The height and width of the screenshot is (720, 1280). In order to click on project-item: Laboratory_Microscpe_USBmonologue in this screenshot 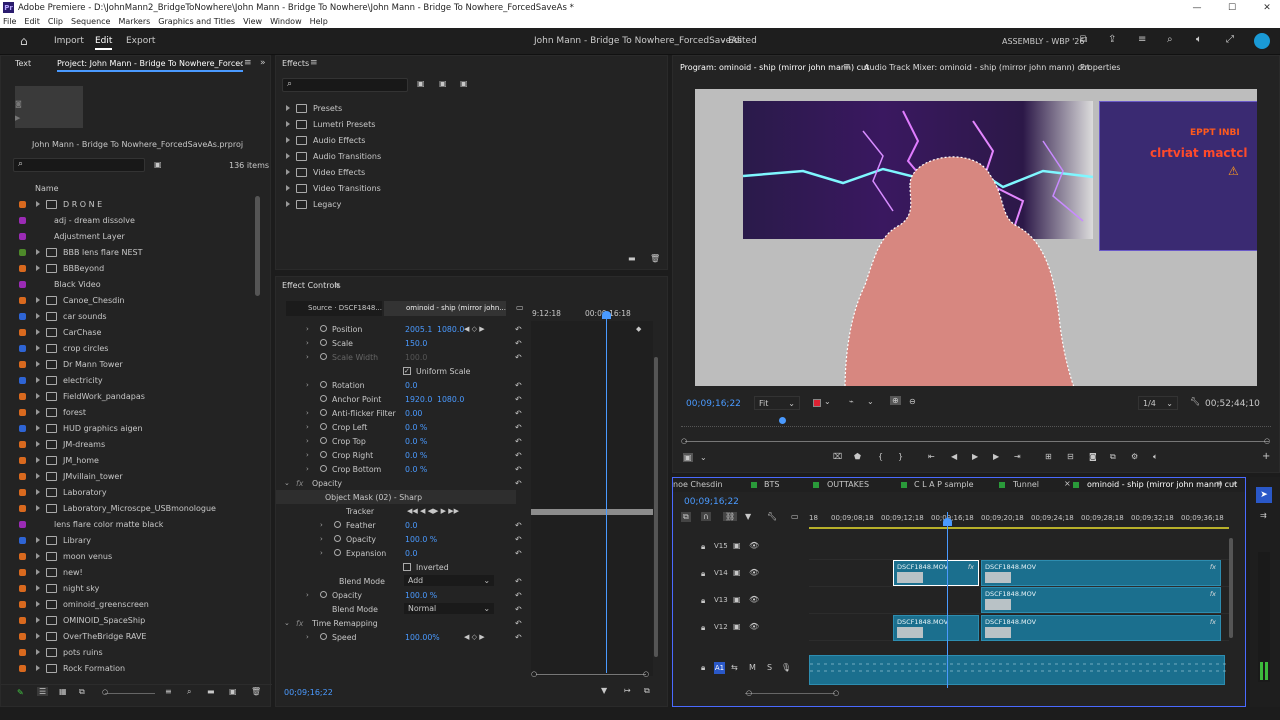, I will do `click(129, 508)`.